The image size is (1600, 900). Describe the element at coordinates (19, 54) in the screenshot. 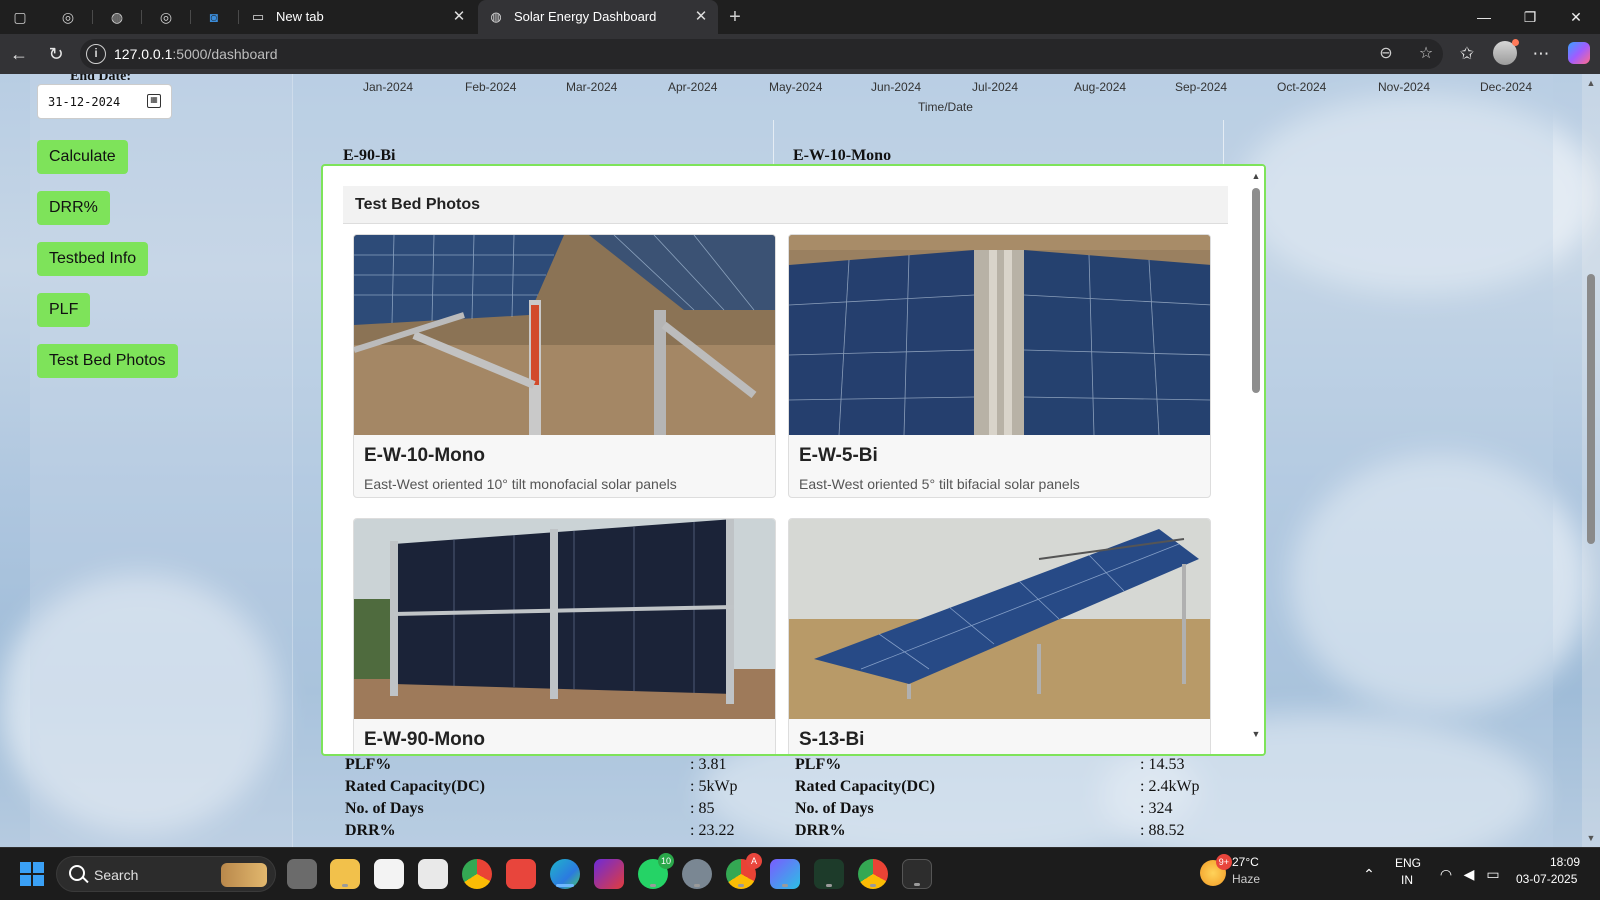

I see `back-arrow-icon: ←` at that location.